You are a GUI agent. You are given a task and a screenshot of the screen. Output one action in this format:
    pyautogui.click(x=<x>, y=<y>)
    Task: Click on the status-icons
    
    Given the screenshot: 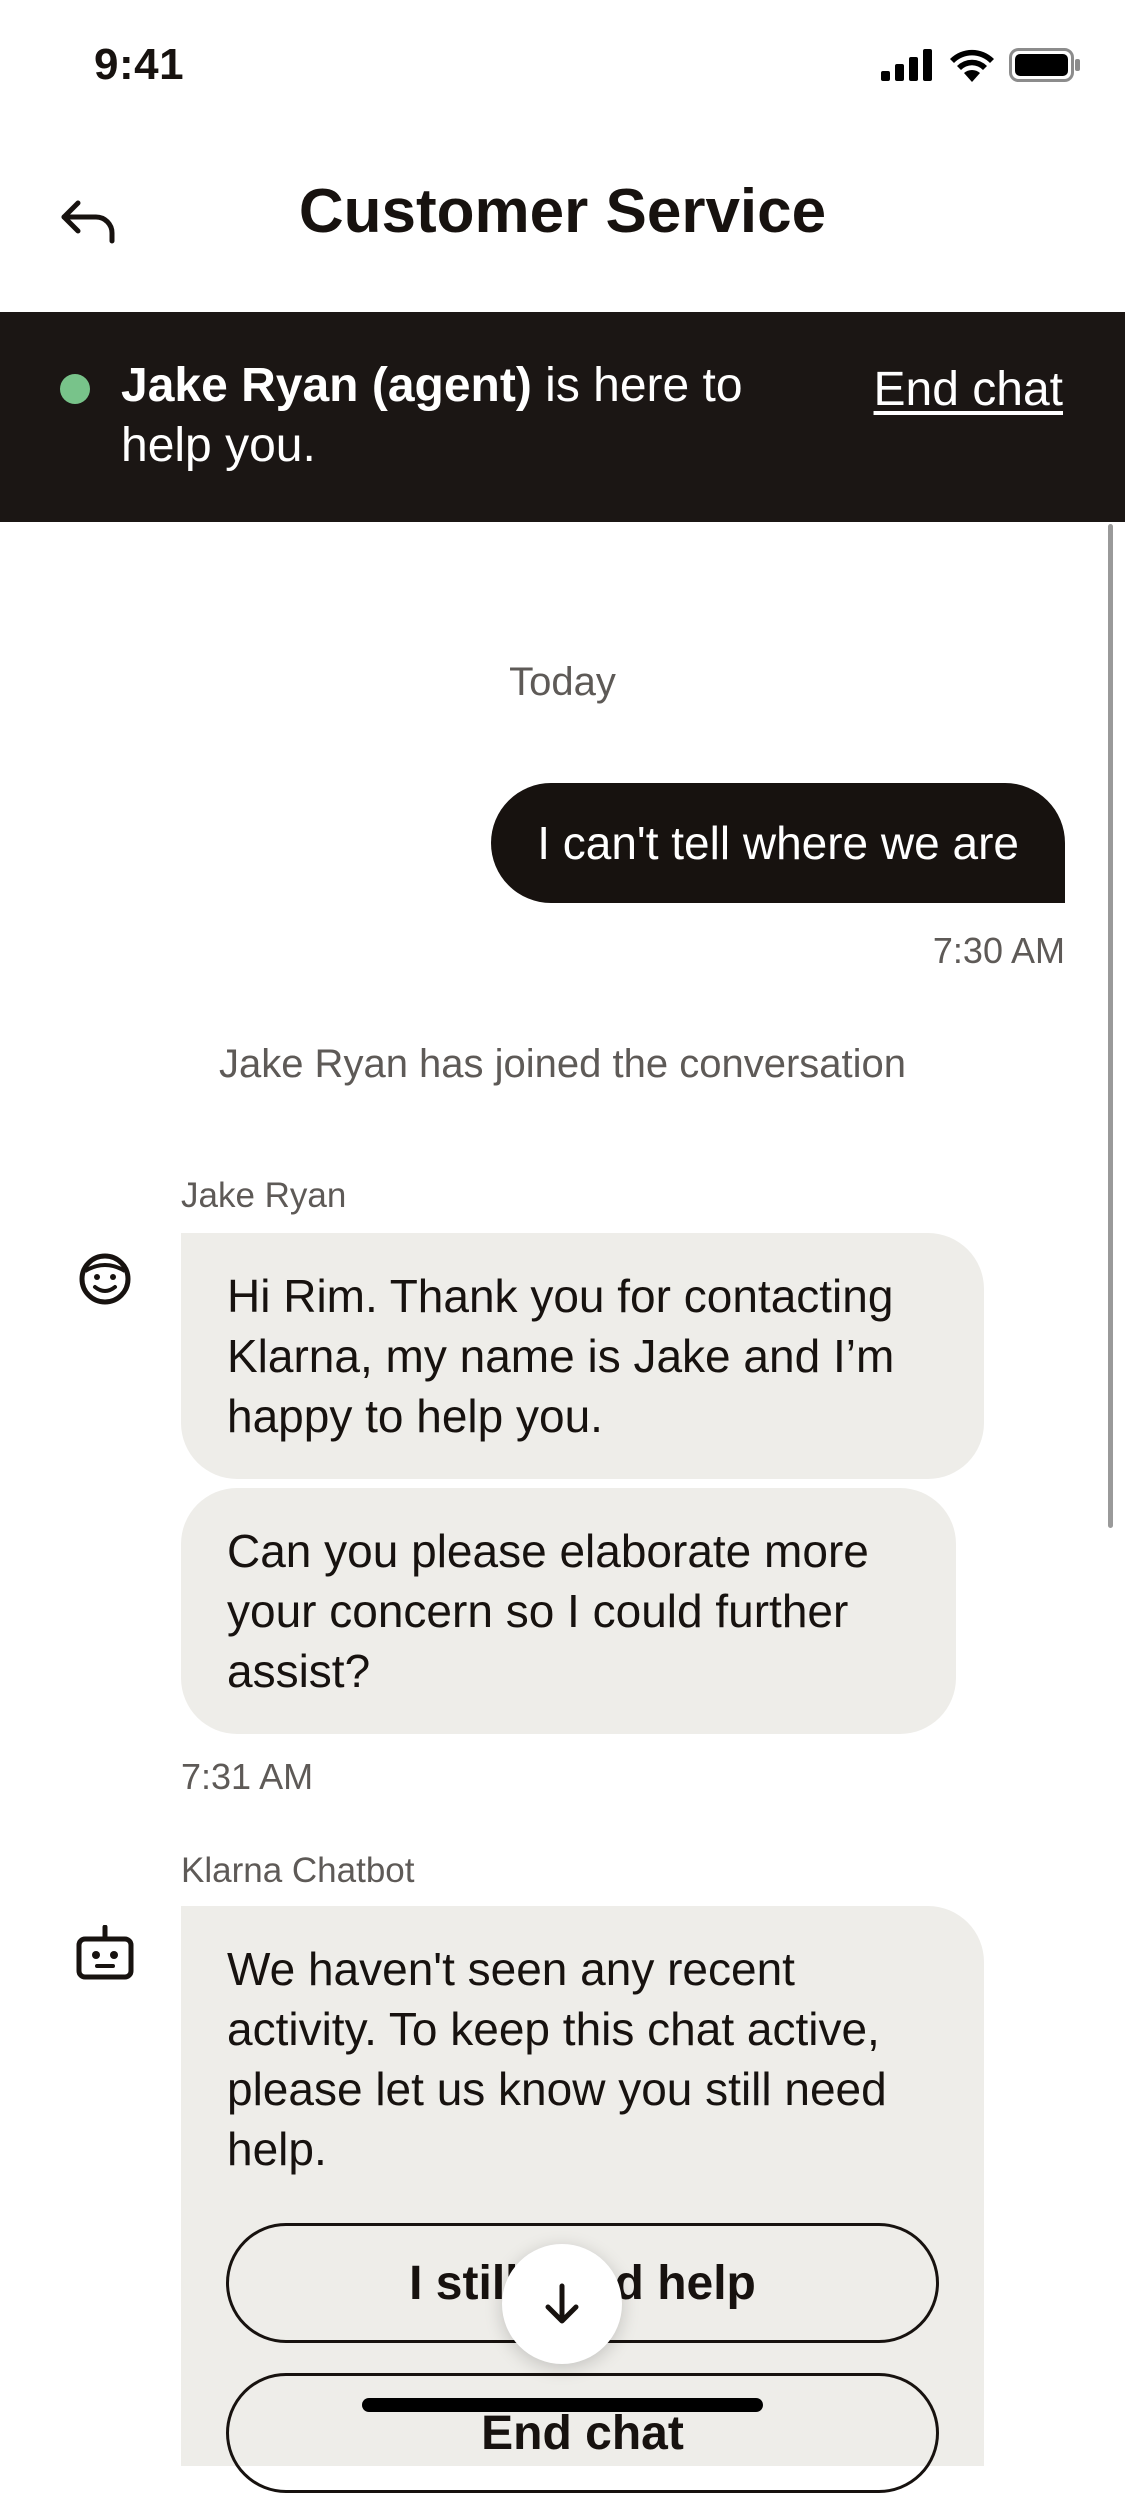 What is the action you would take?
    pyautogui.click(x=981, y=65)
    